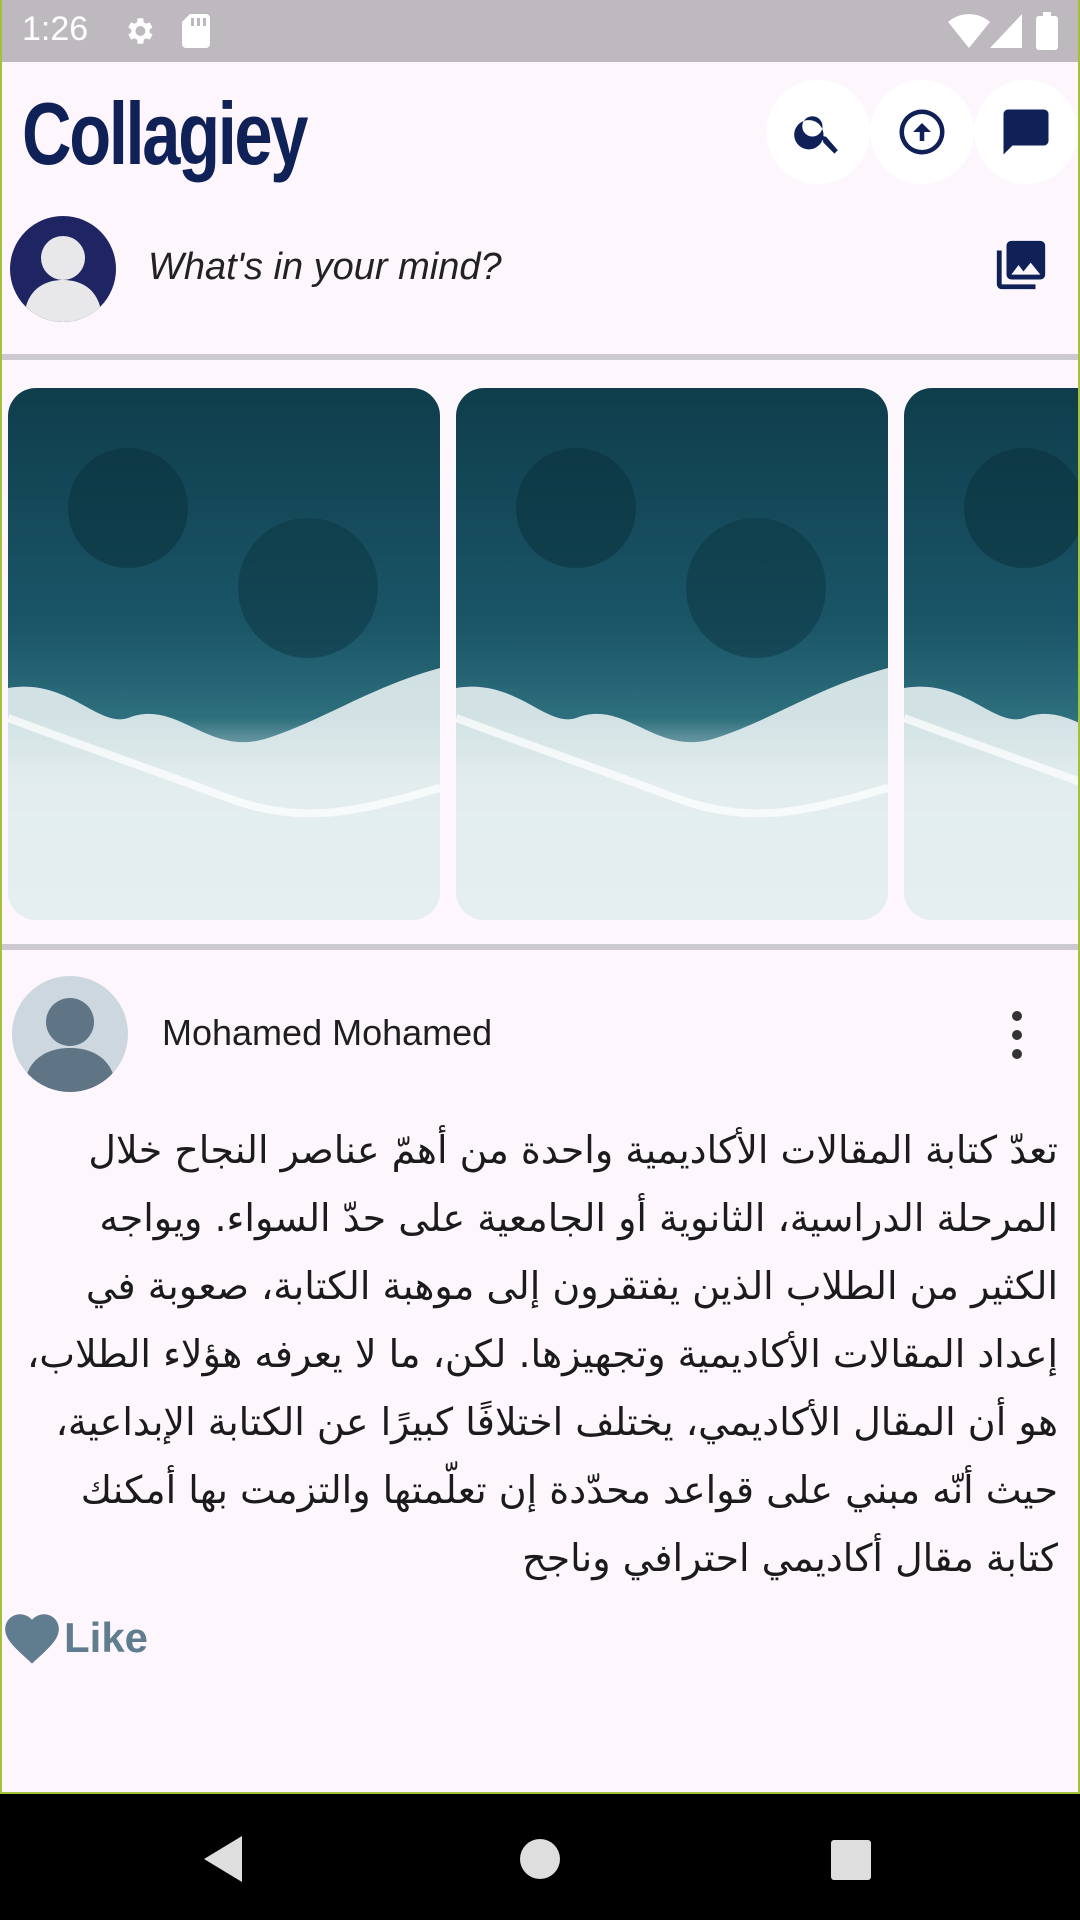 This screenshot has height=1920, width=1080. I want to click on my-avatar, so click(63, 269).